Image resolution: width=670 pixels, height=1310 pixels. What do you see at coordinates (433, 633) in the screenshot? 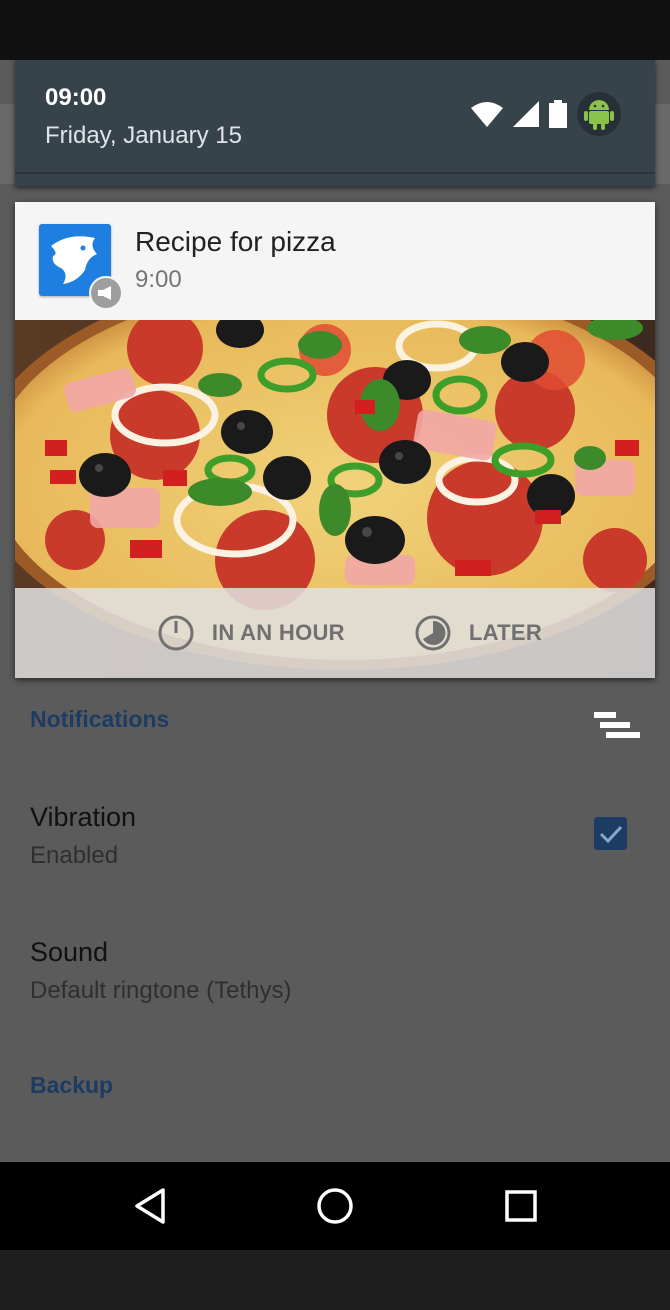
I see `half-clock-icon` at bounding box center [433, 633].